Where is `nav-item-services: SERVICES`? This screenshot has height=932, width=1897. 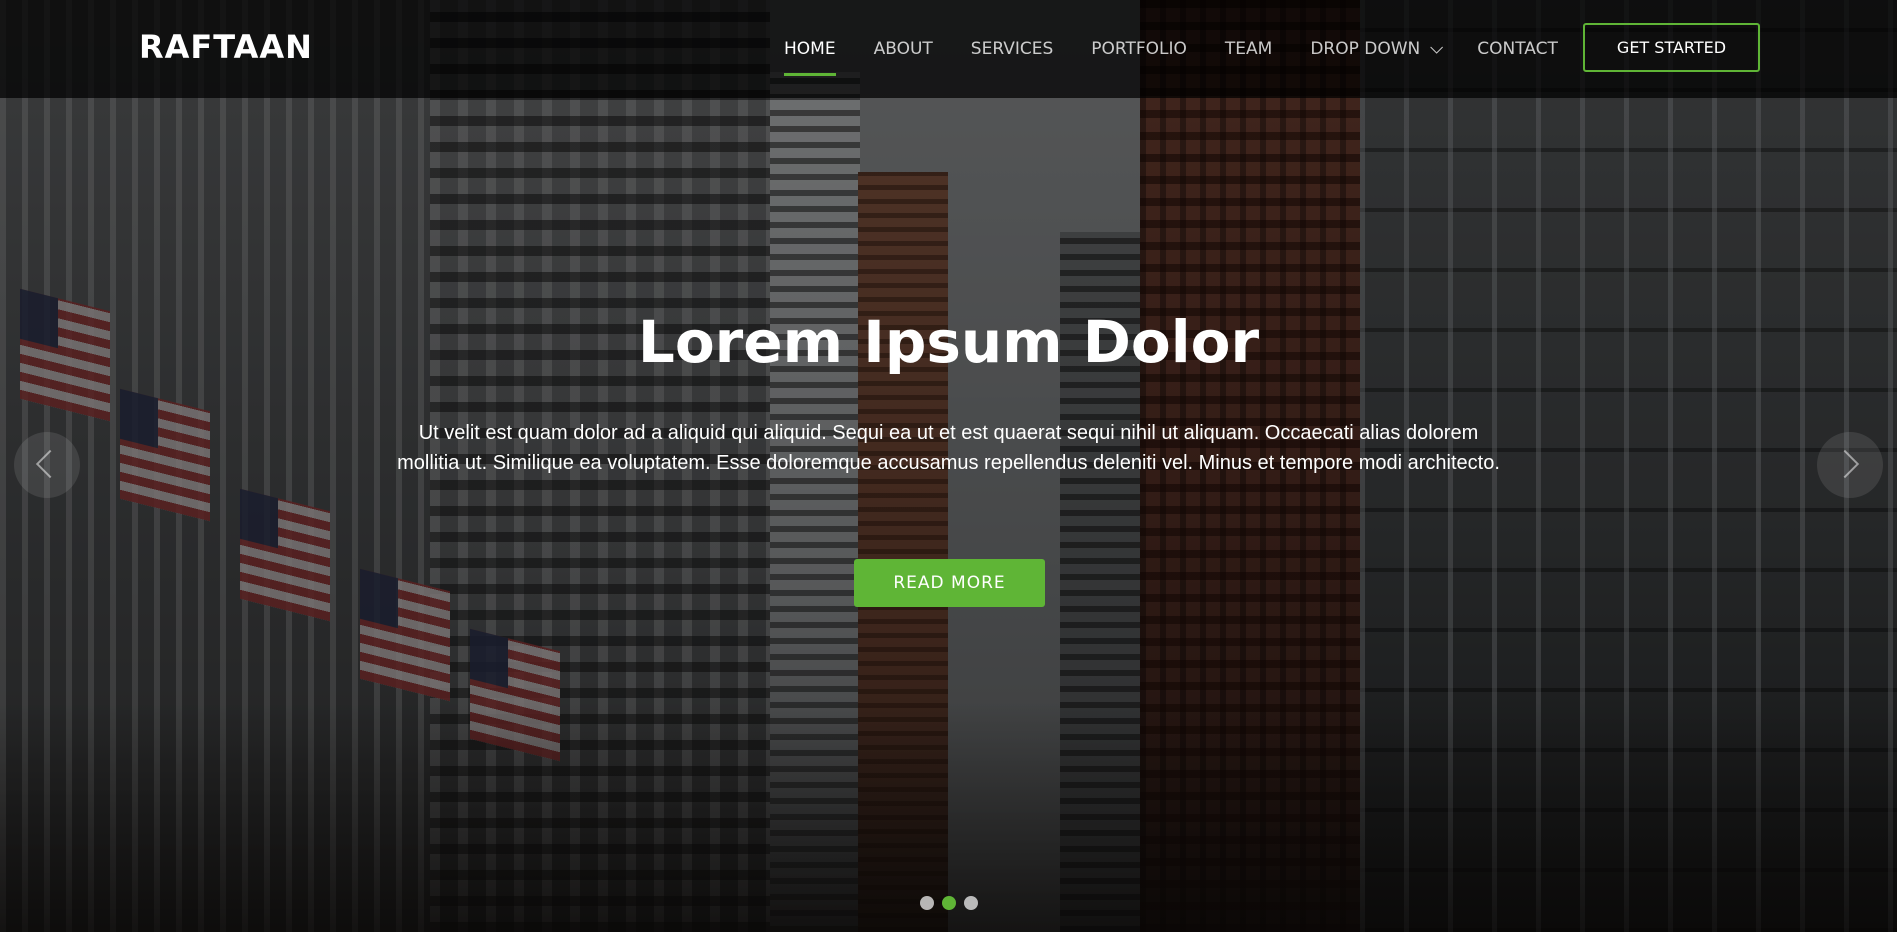
nav-item-services: SERVICES is located at coordinates (1012, 49).